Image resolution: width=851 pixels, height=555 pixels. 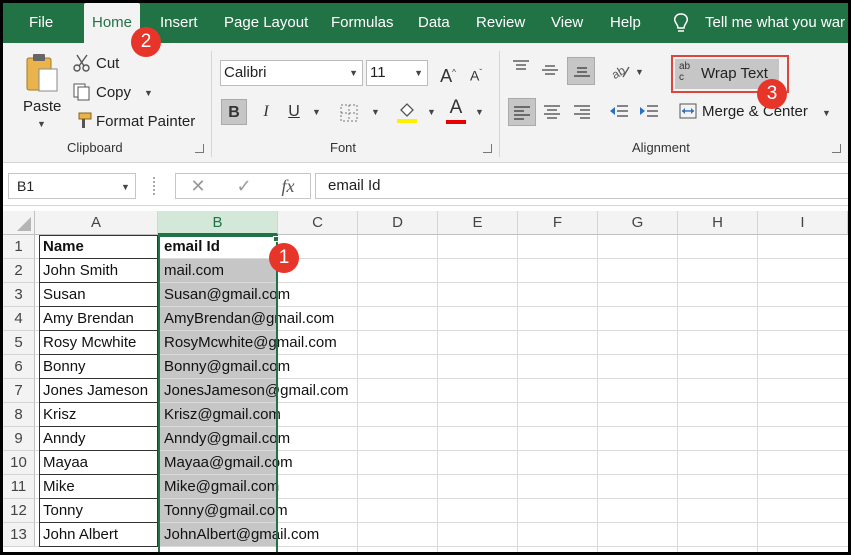 I want to click on align-left-button, so click(x=522, y=112).